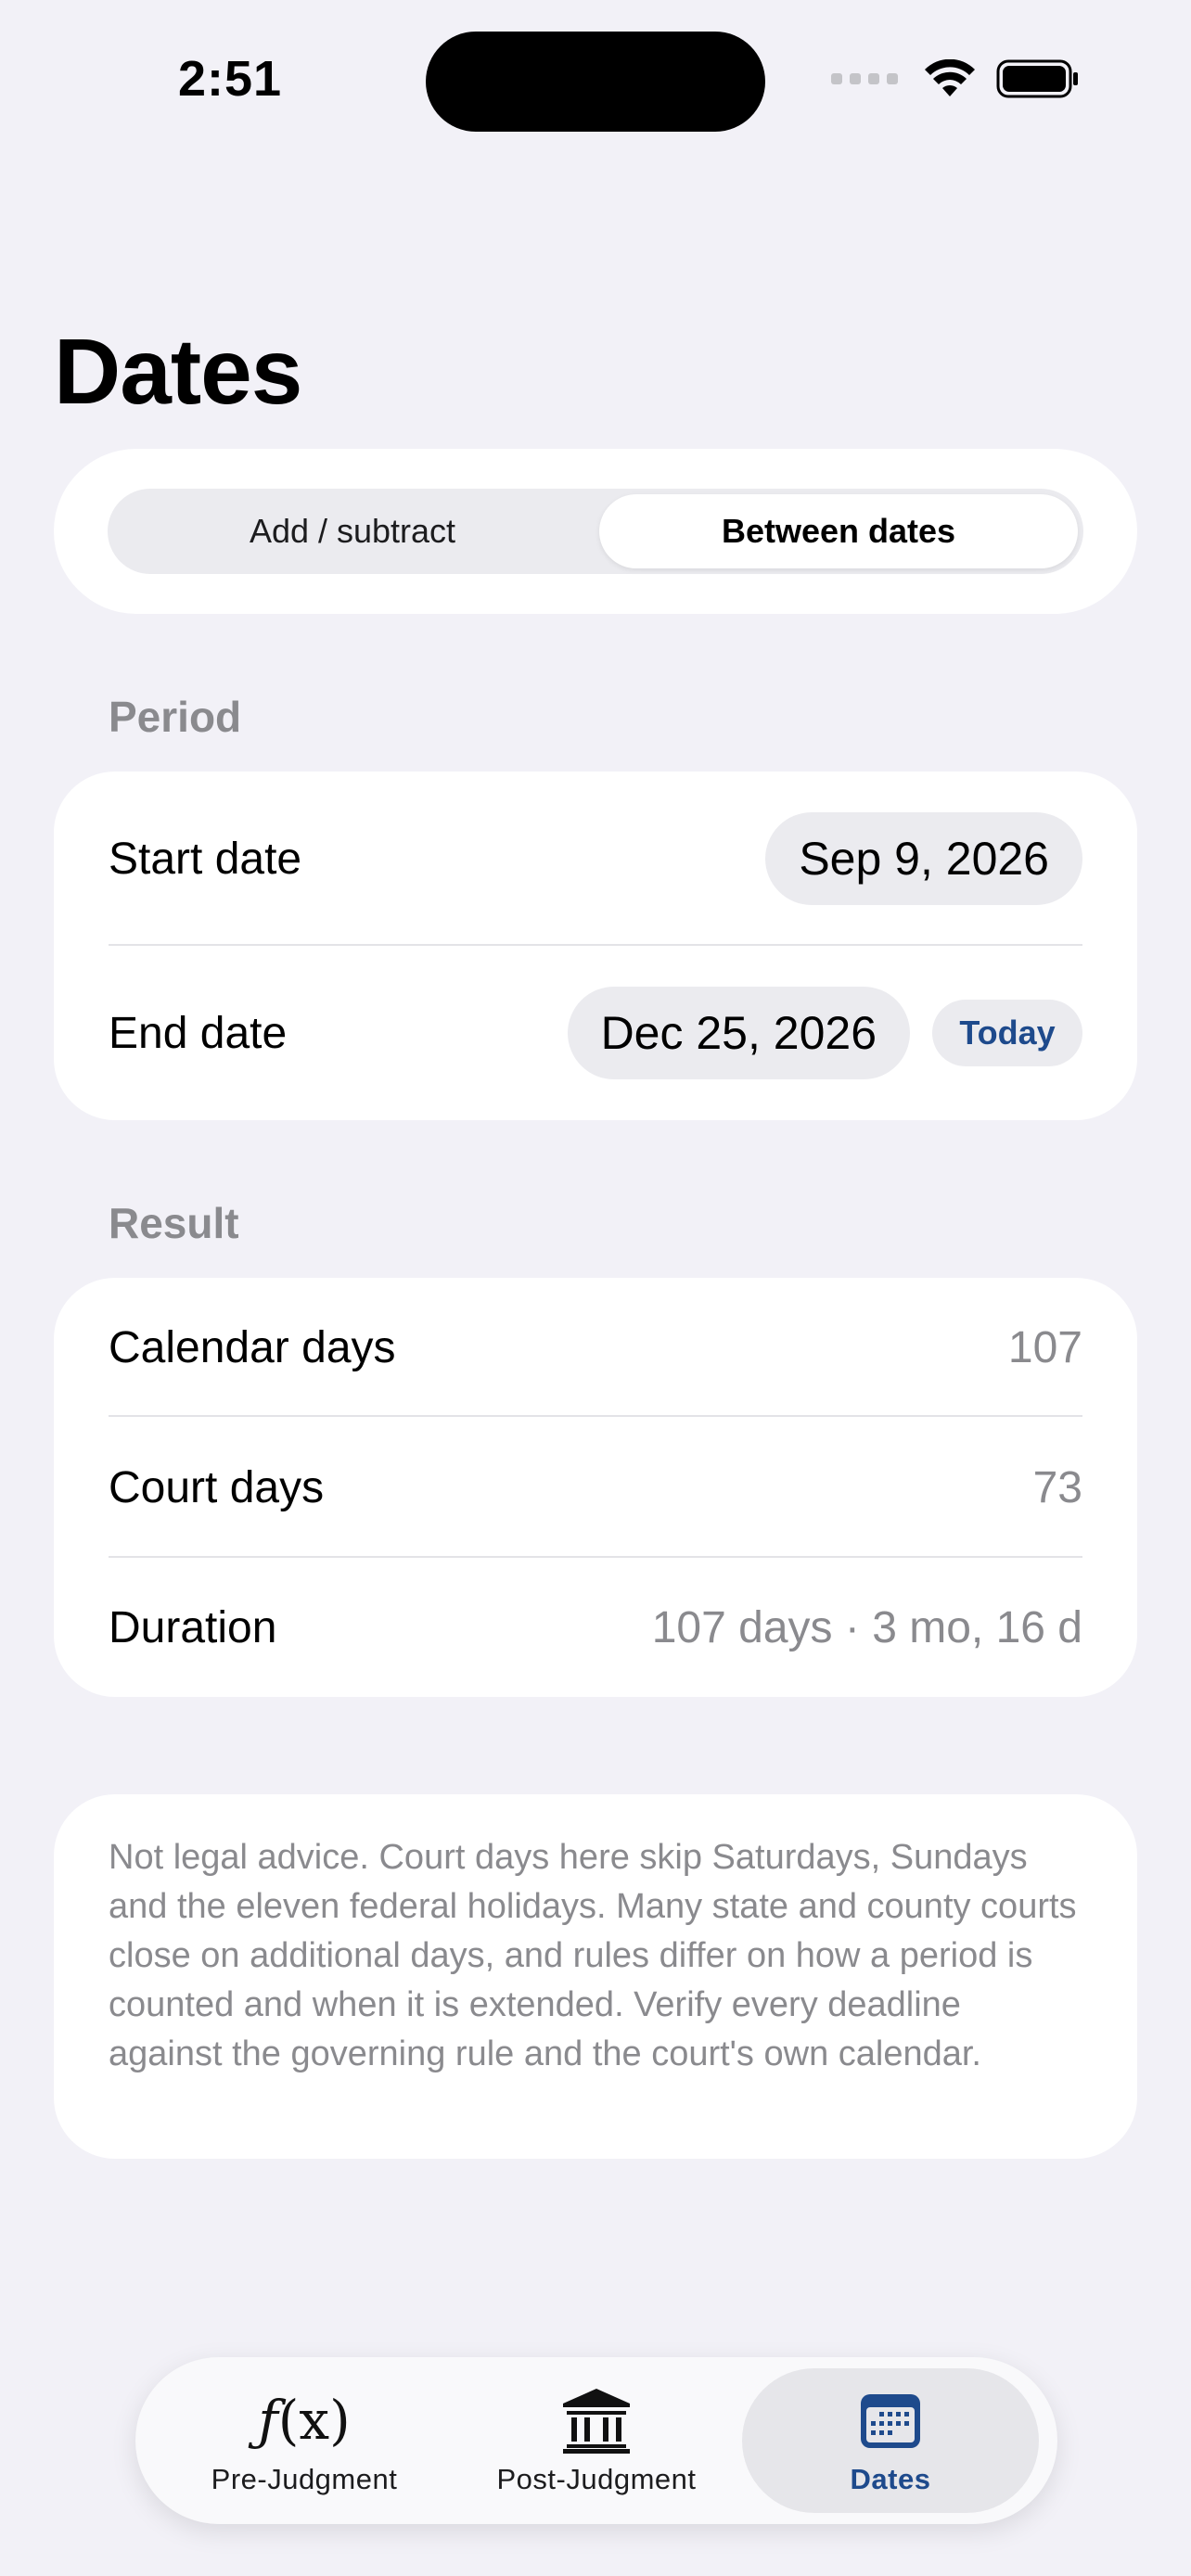 Image resolution: width=1191 pixels, height=2576 pixels. Describe the element at coordinates (1037, 79) in the screenshot. I see `battery-icon` at that location.